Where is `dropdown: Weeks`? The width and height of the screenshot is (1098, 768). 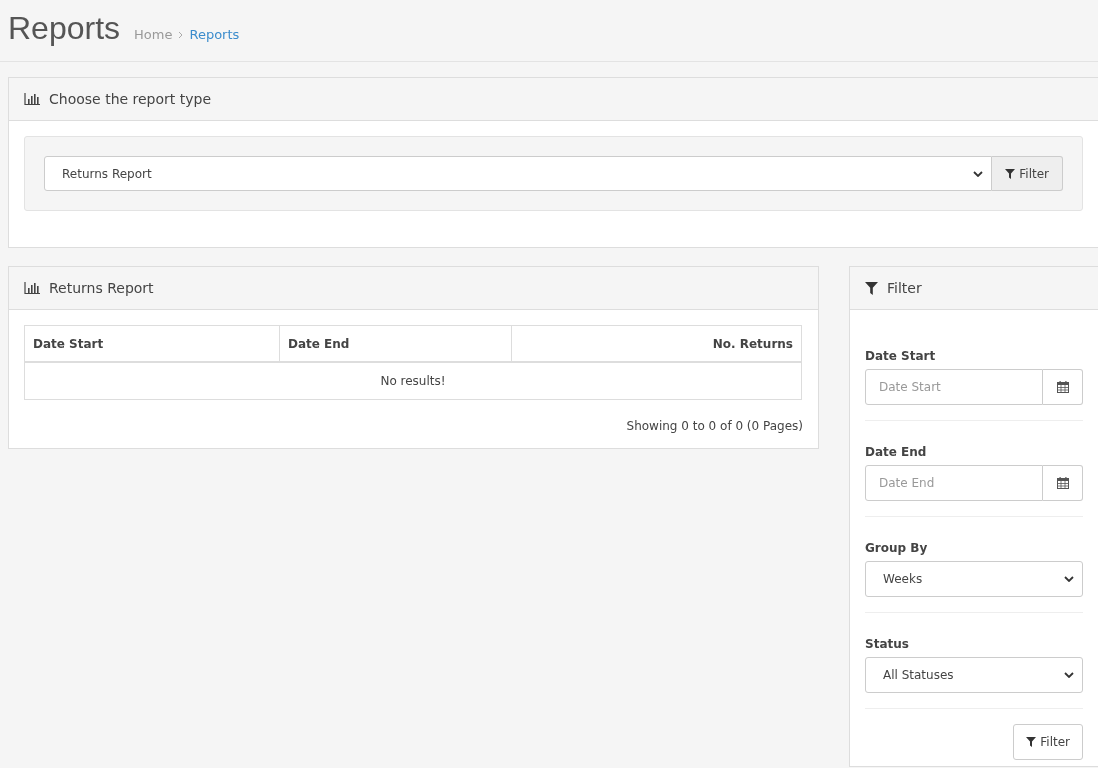
dropdown: Weeks is located at coordinates (974, 579).